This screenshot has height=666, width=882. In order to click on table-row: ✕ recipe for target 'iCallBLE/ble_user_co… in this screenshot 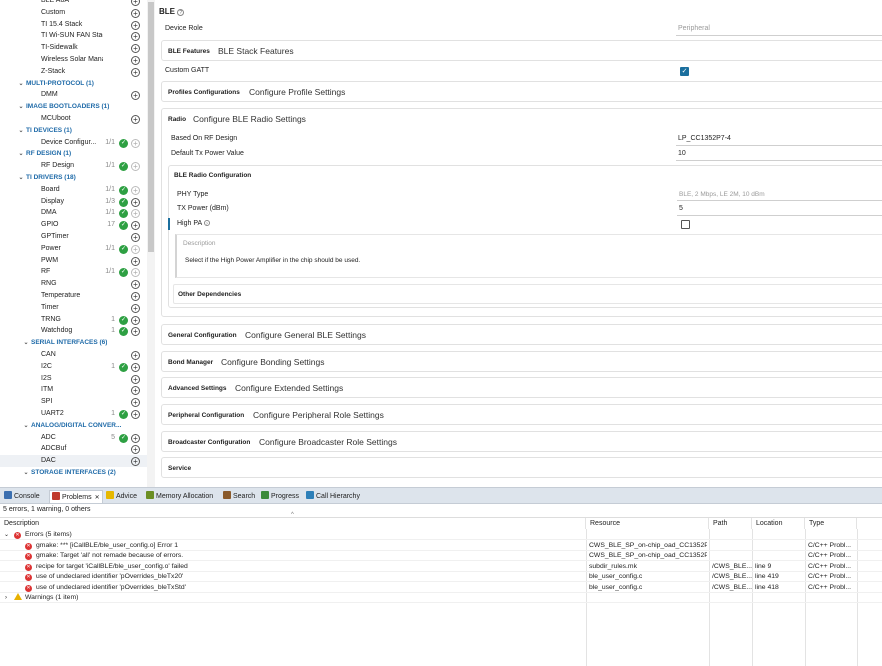, I will do `click(441, 567)`.